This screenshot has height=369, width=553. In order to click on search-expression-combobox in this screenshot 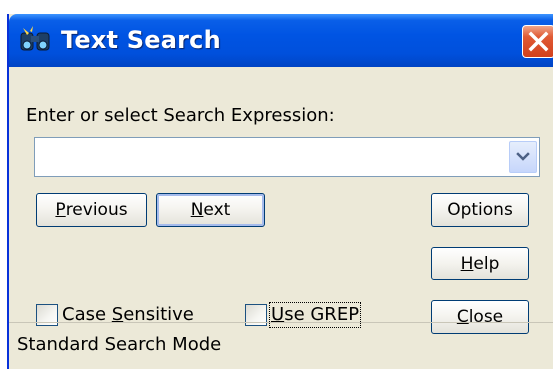, I will do `click(287, 157)`.